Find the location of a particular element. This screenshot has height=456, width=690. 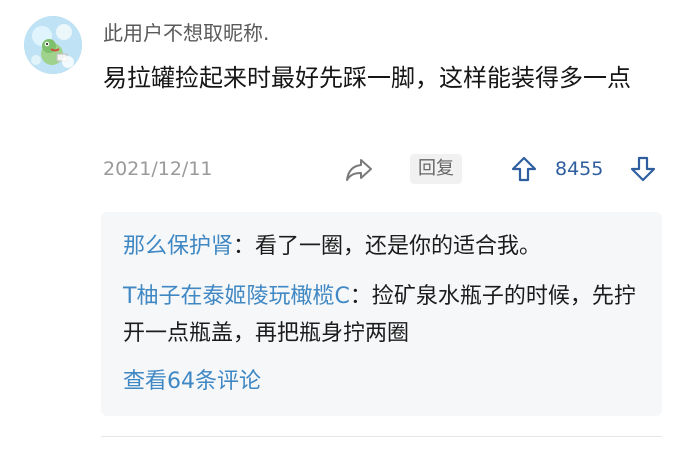

downvote-icon is located at coordinates (643, 169).